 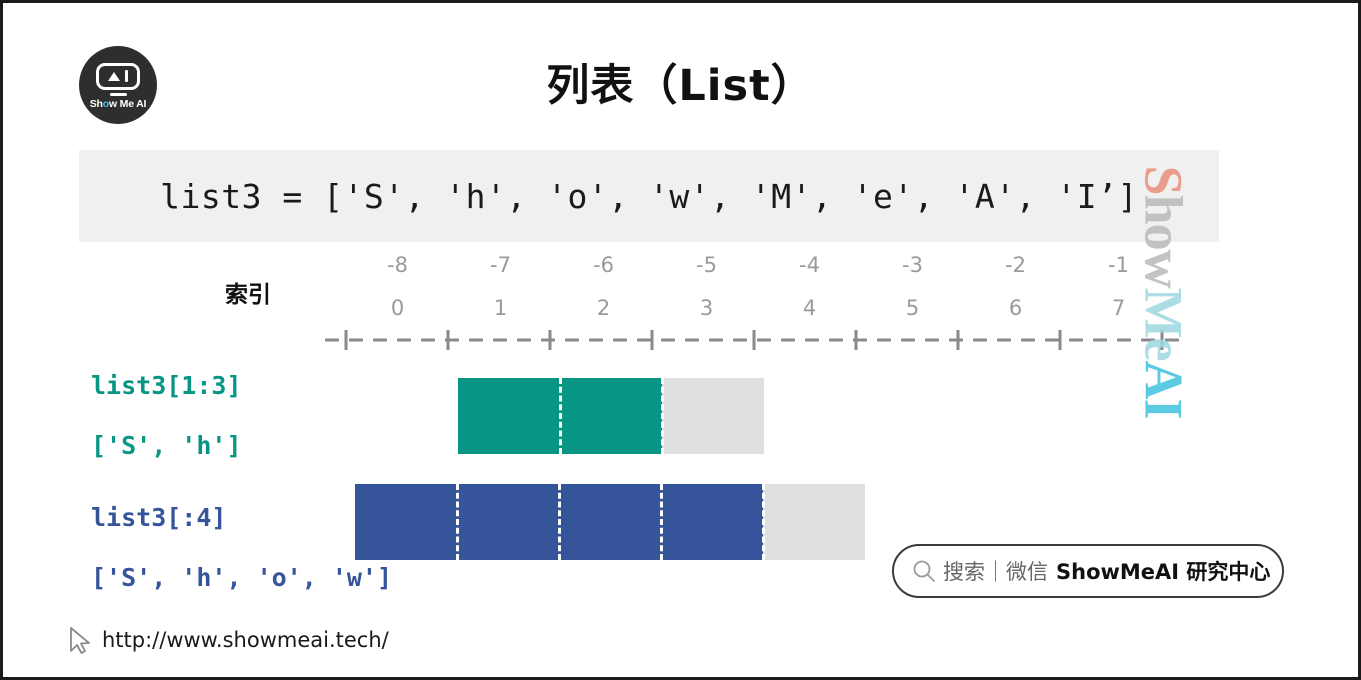 I want to click on index-ruler, so click(x=757, y=340).